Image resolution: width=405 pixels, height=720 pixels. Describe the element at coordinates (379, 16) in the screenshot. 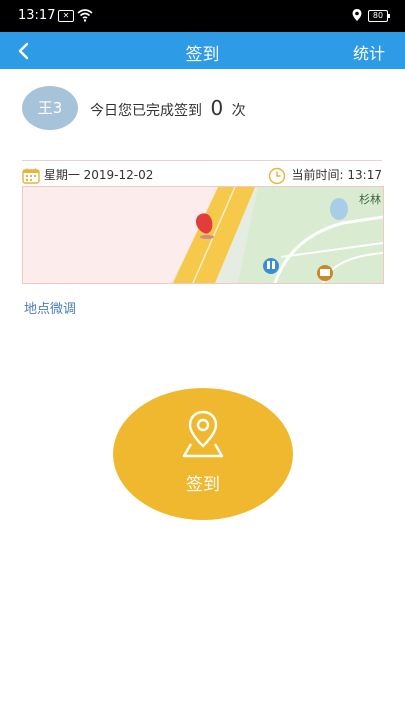

I see `battery-icon: 80` at that location.